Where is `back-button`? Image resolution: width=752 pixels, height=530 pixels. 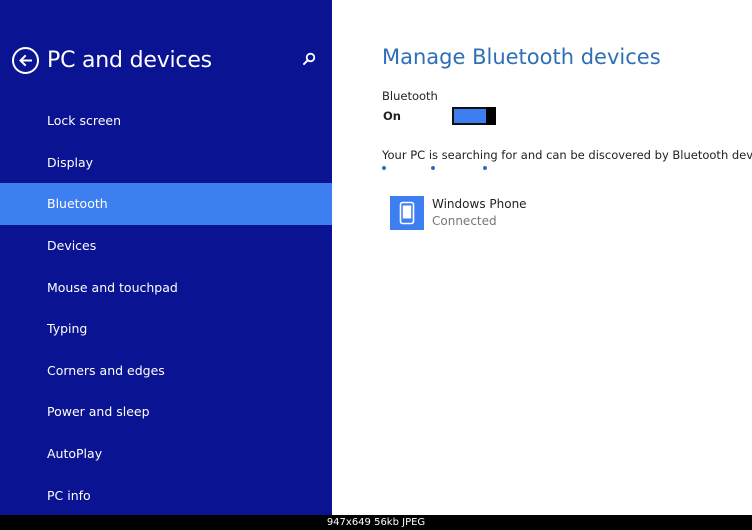 back-button is located at coordinates (25, 60).